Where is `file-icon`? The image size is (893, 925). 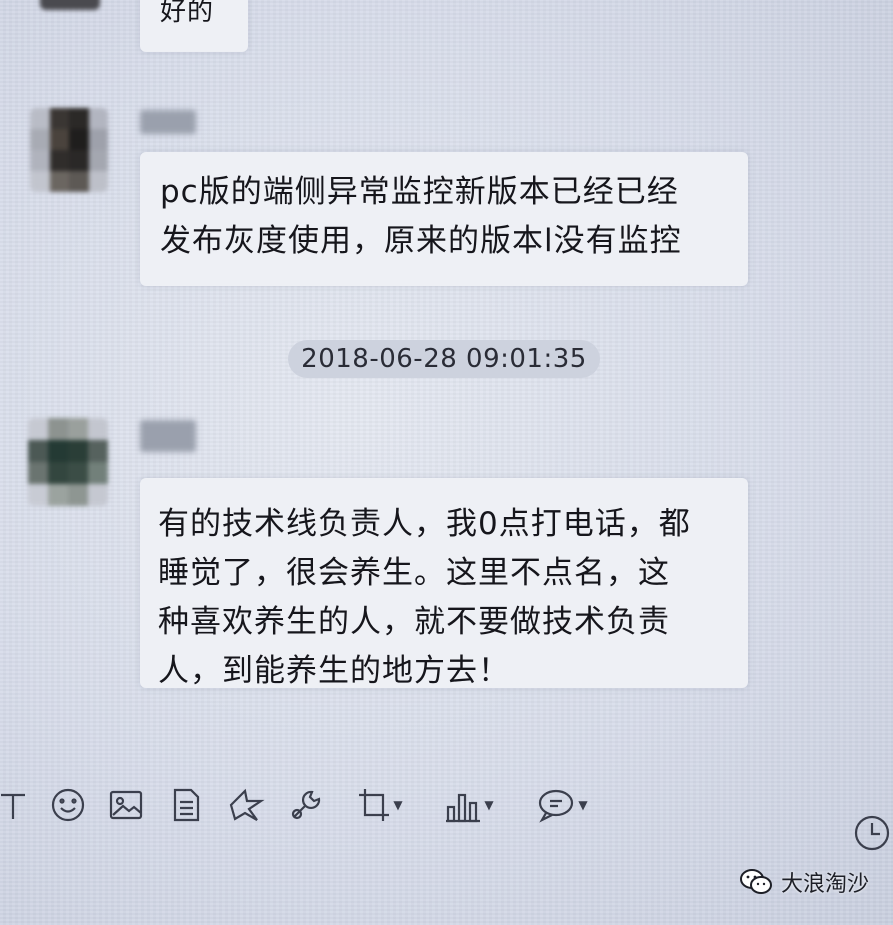 file-icon is located at coordinates (186, 805).